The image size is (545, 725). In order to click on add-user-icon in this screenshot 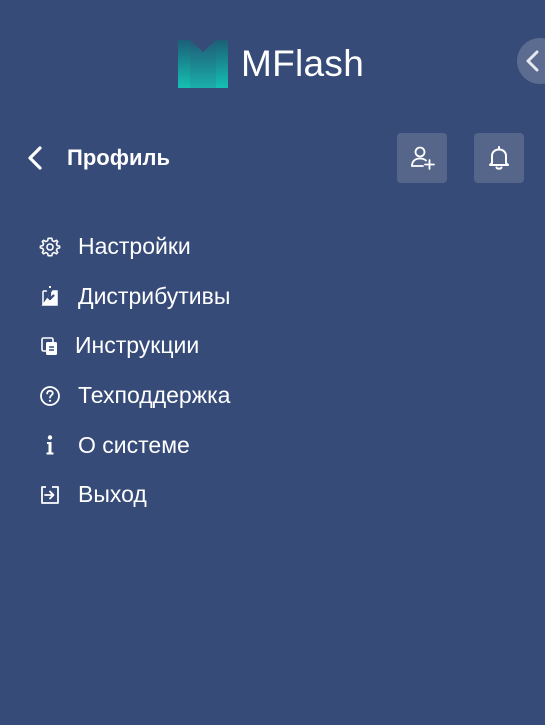, I will do `click(423, 158)`.